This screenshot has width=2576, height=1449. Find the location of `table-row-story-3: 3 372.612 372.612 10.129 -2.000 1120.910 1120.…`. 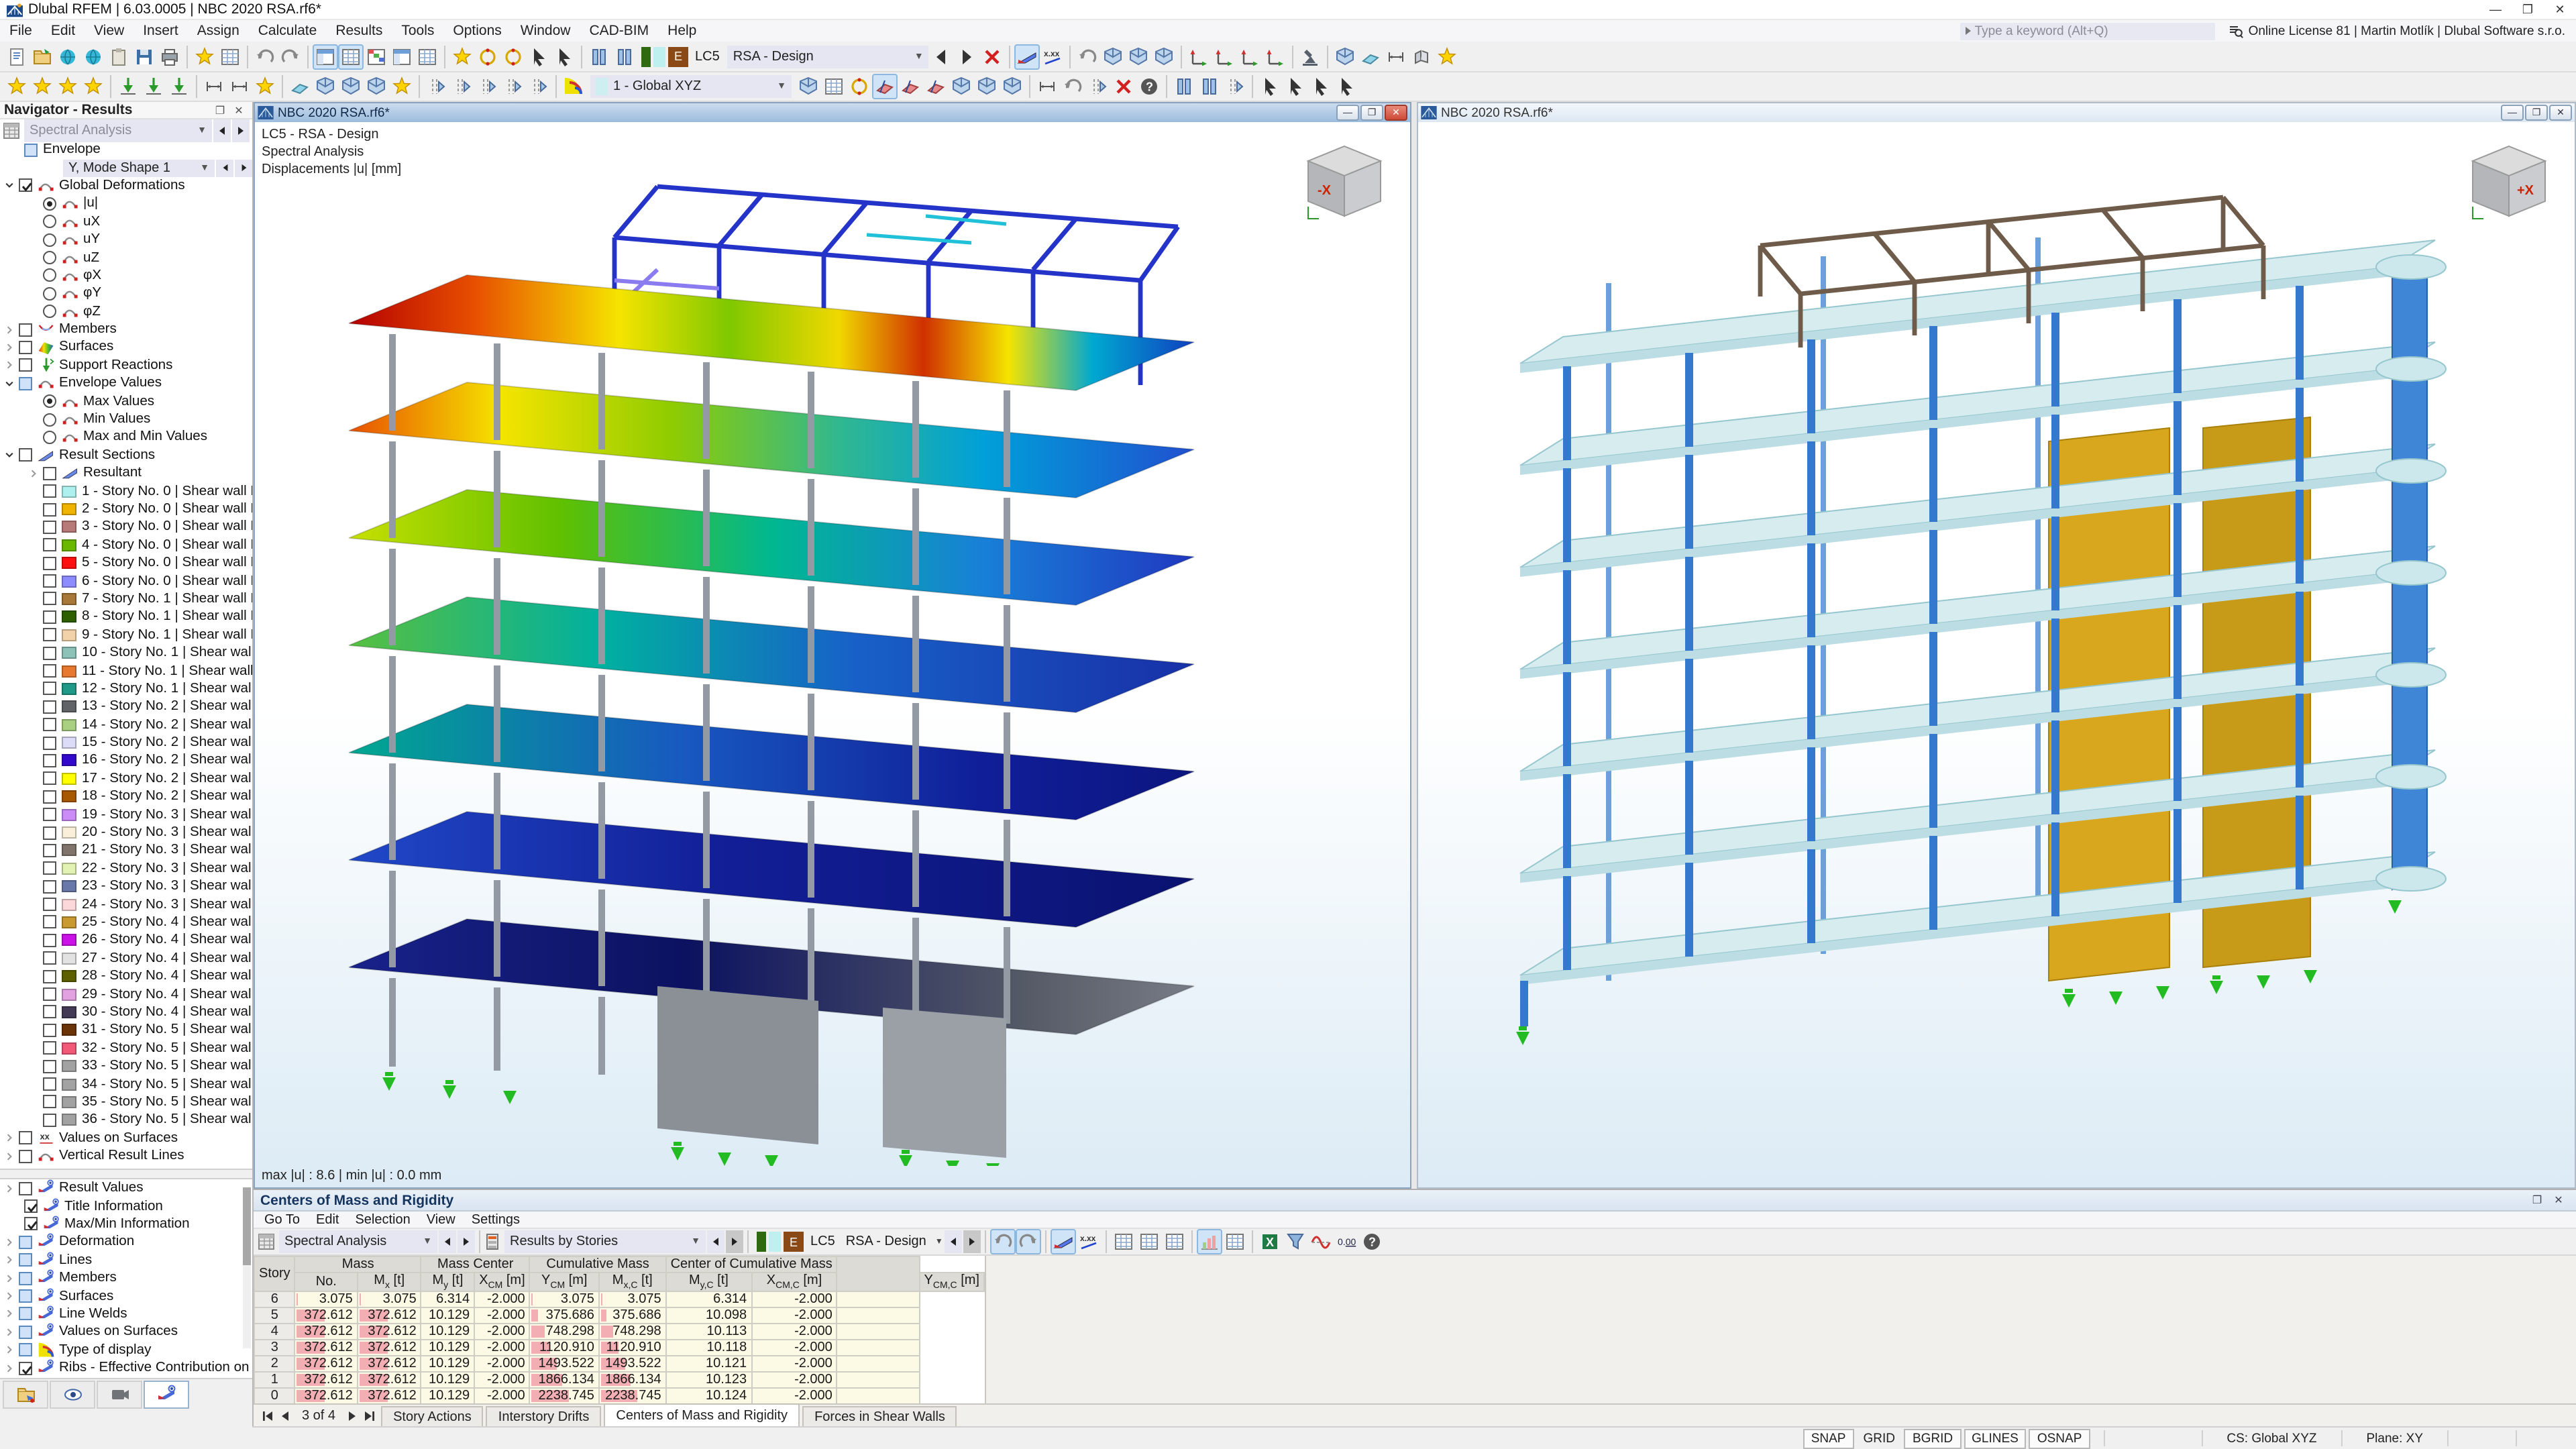

table-row-story-3: 3 372.612 372.612 10.129 -2.000 1120.910 1120.… is located at coordinates (618, 1347).